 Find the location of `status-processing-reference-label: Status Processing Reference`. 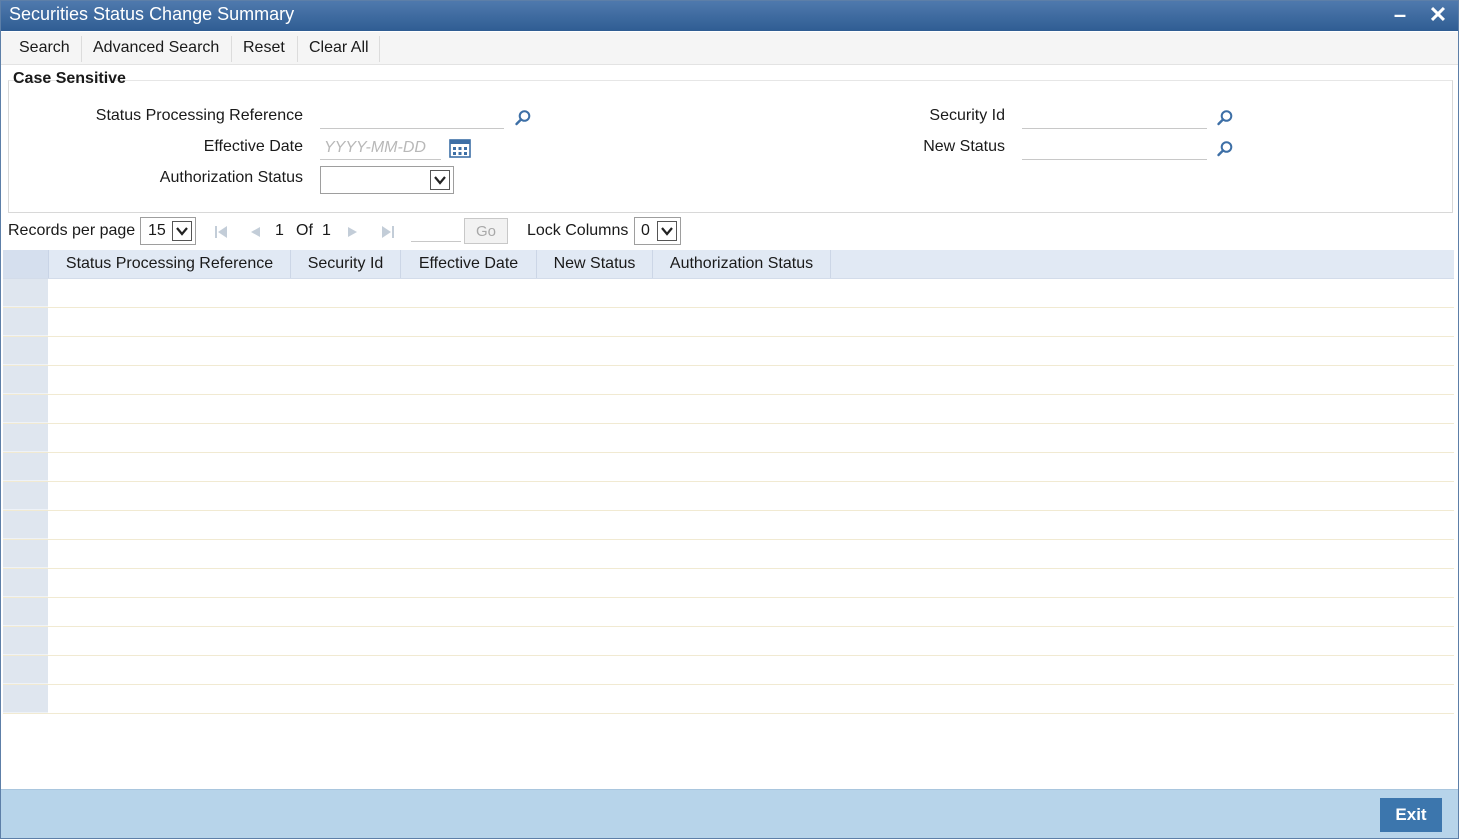

status-processing-reference-label: Status Processing Reference is located at coordinates (199, 115).